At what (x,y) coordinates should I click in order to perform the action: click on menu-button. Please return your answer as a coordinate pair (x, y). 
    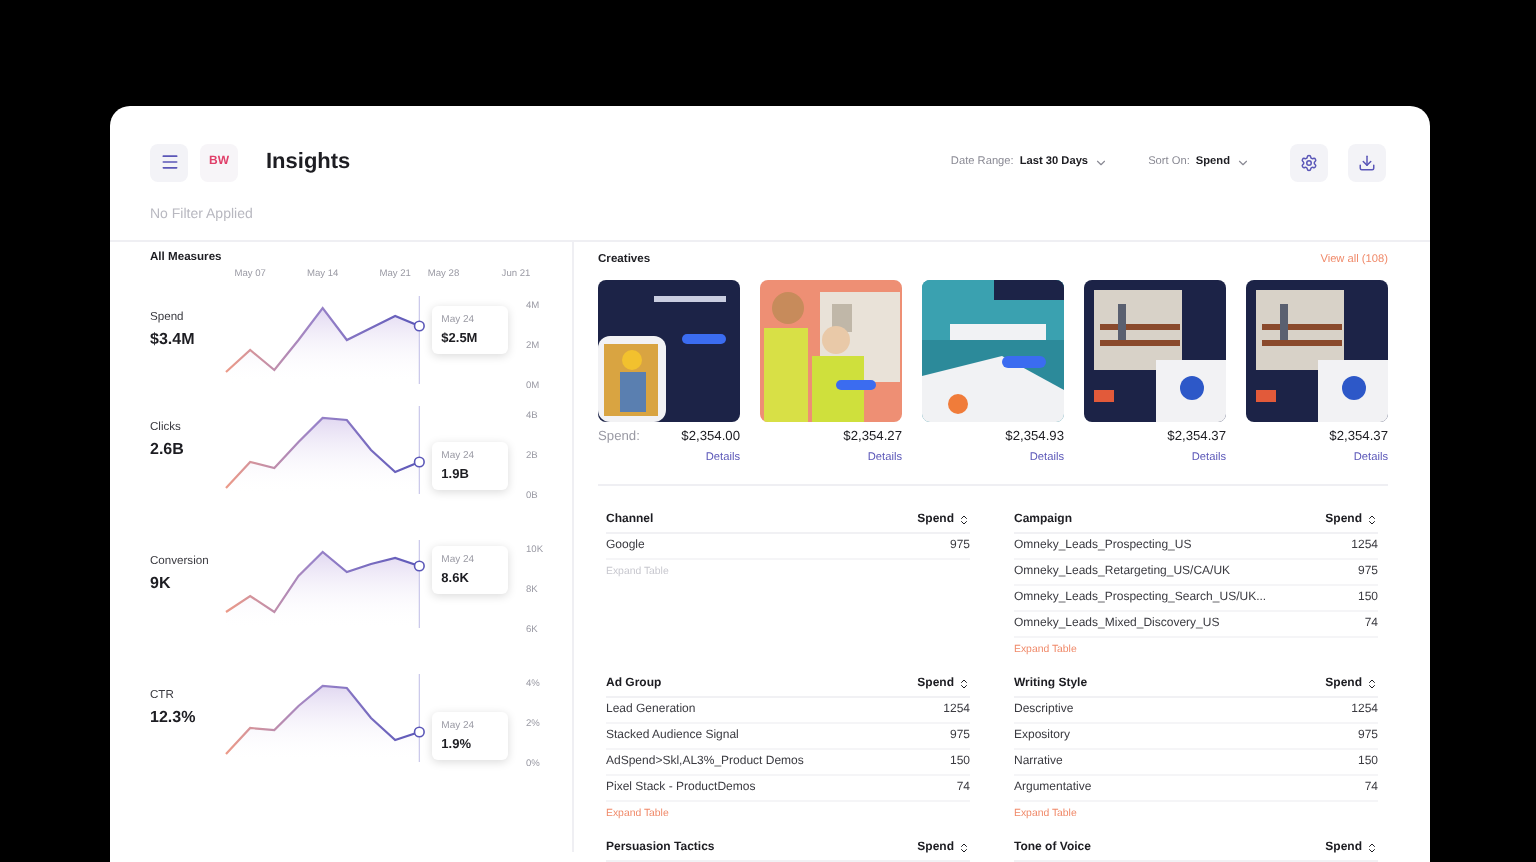
    Looking at the image, I should click on (169, 162).